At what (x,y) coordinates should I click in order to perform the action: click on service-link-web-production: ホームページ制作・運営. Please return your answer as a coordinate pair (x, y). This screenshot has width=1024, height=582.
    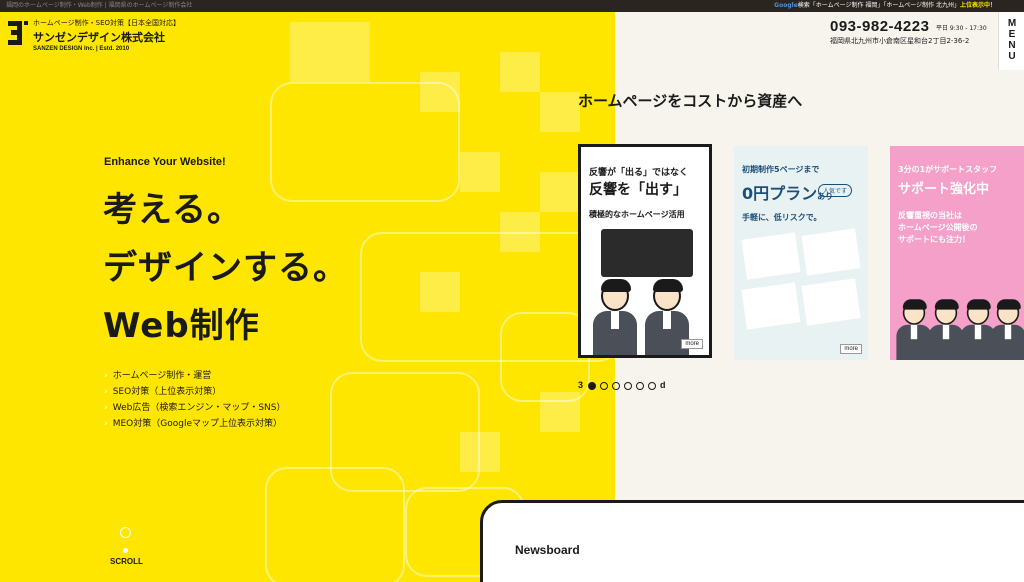
    Looking at the image, I should click on (195, 376).